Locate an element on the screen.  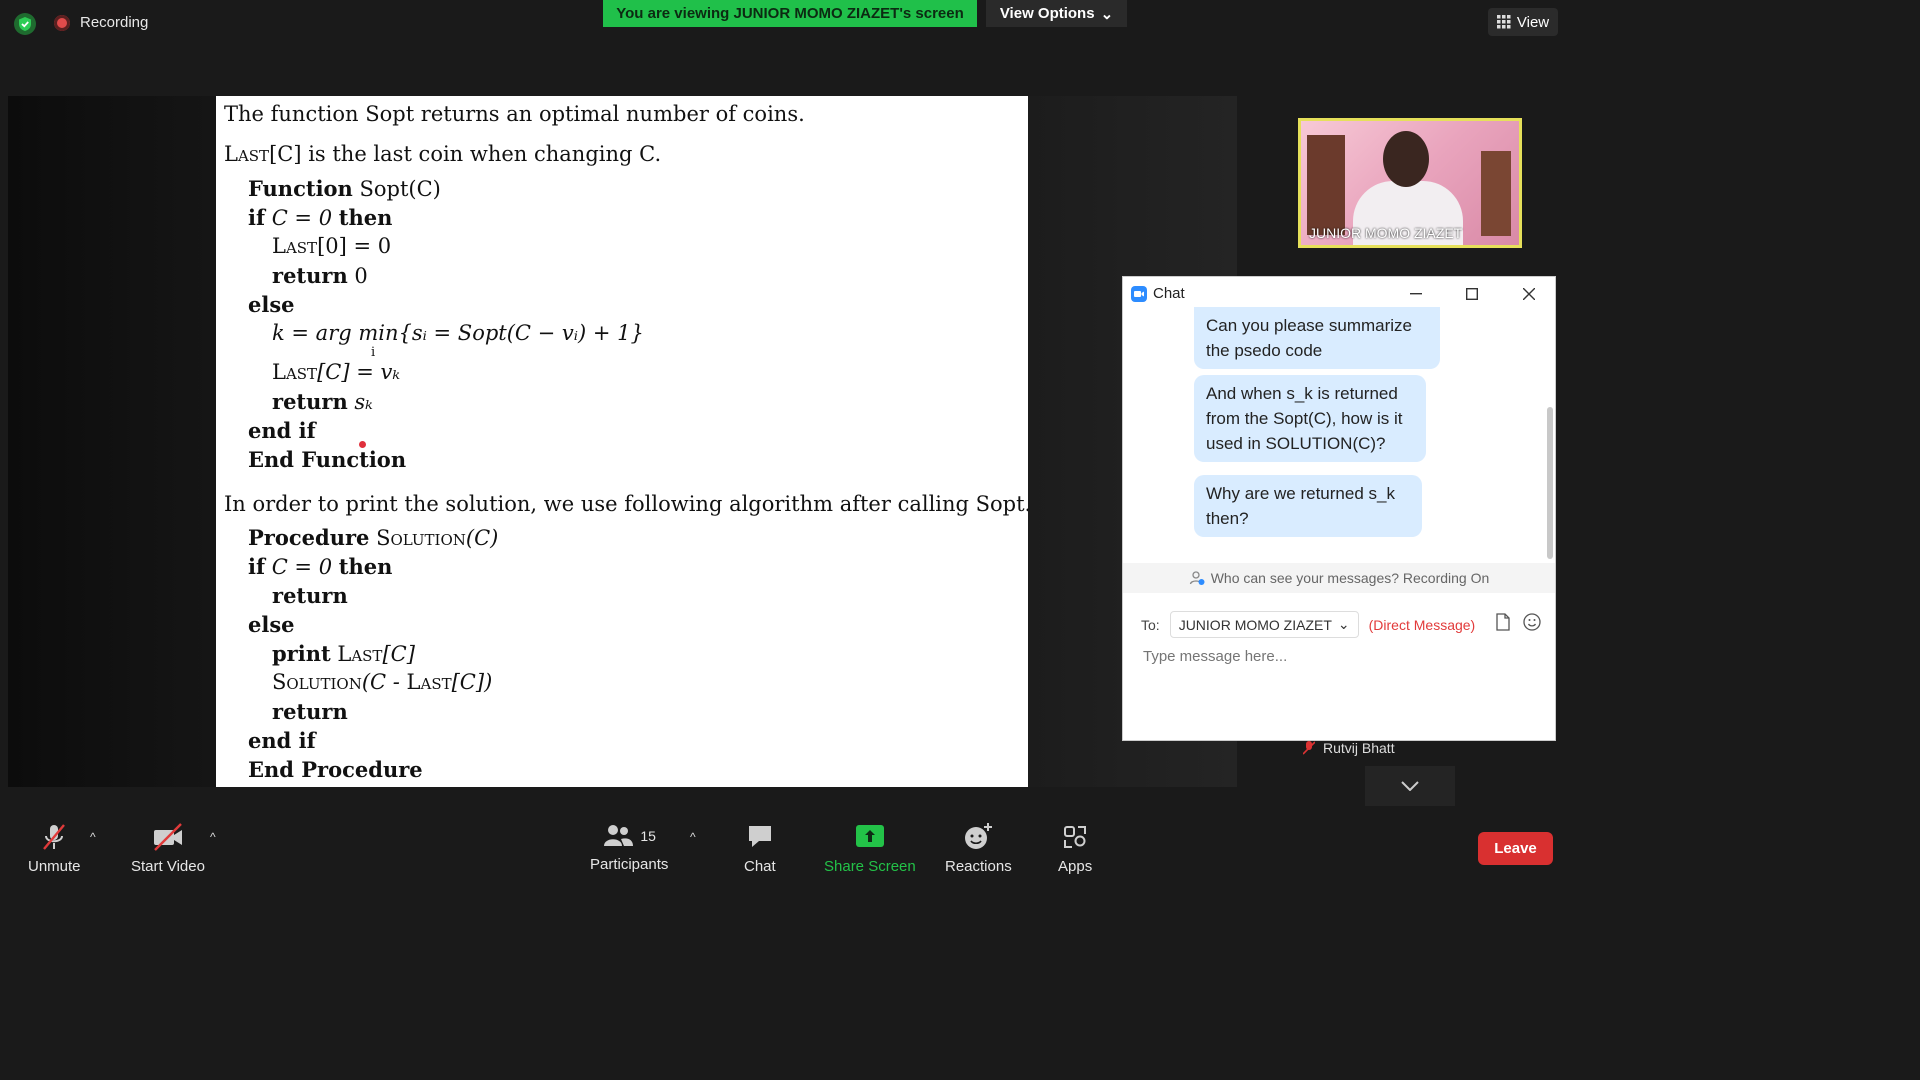
participants-icon is located at coordinates (619, 835).